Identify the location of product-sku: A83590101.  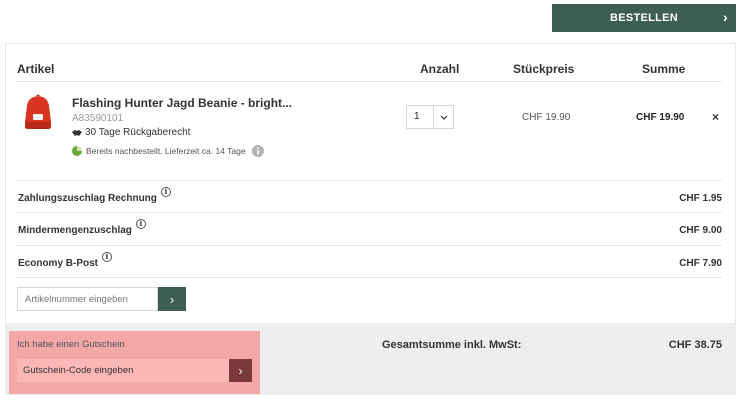
(98, 118).